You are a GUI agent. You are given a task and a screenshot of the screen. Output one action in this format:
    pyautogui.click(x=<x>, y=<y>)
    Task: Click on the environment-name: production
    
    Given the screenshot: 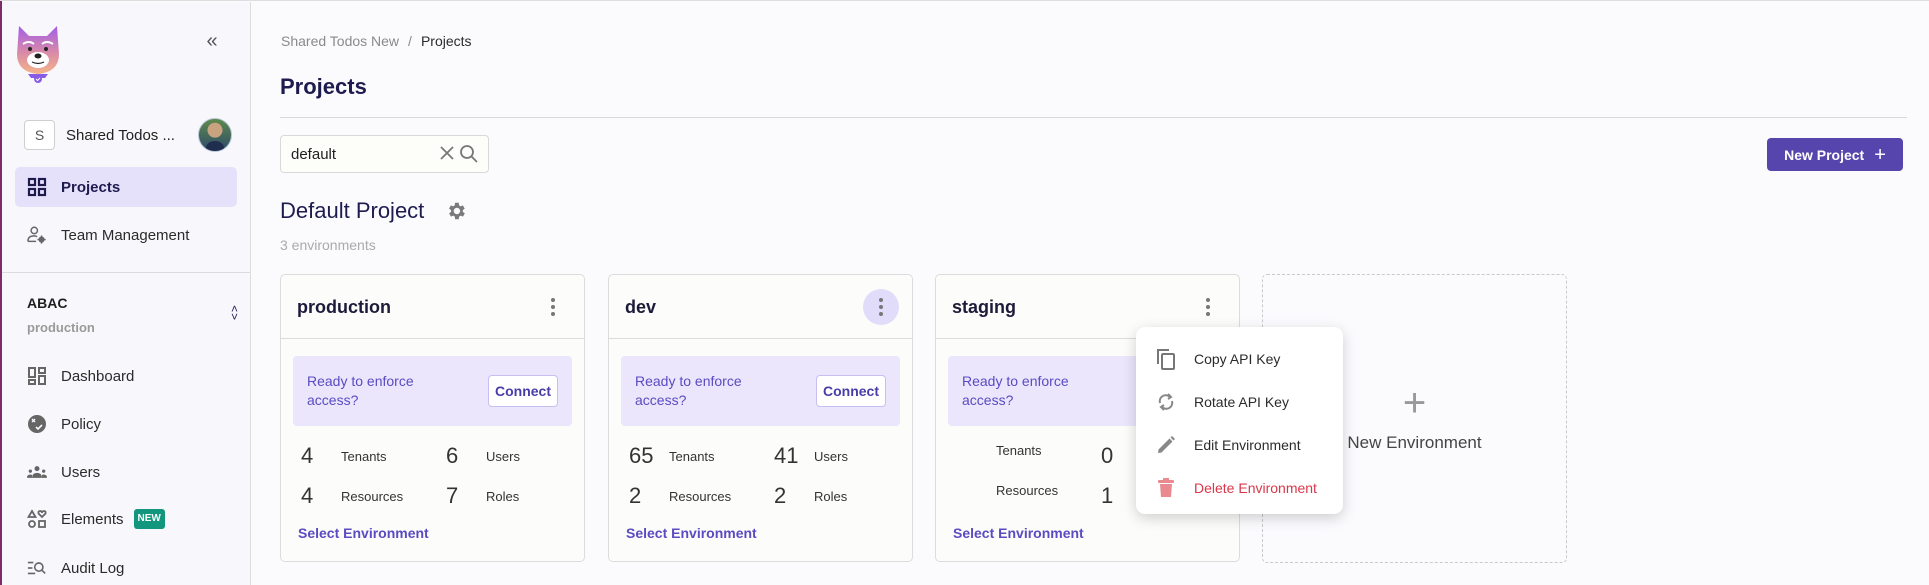 What is the action you would take?
    pyautogui.click(x=344, y=307)
    